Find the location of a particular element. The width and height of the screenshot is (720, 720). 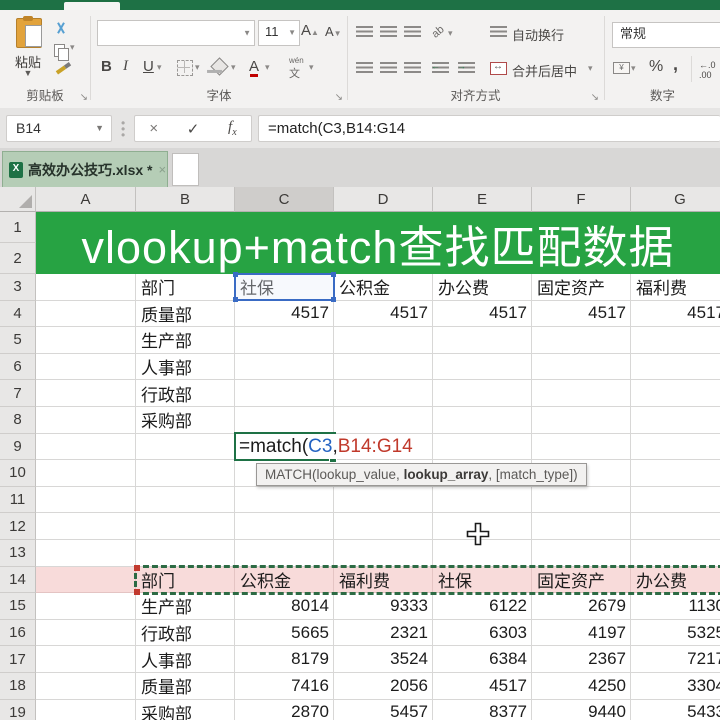

cell-E15: 6122 is located at coordinates (482, 606).